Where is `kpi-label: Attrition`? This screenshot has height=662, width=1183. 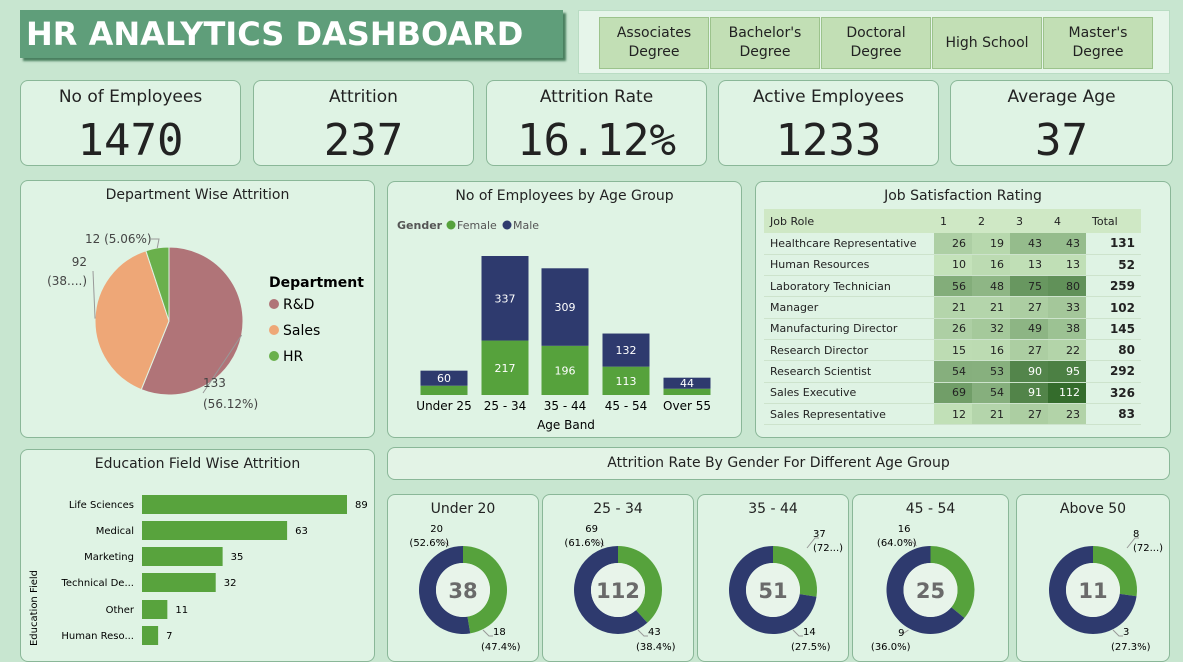
kpi-label: Attrition is located at coordinates (363, 97).